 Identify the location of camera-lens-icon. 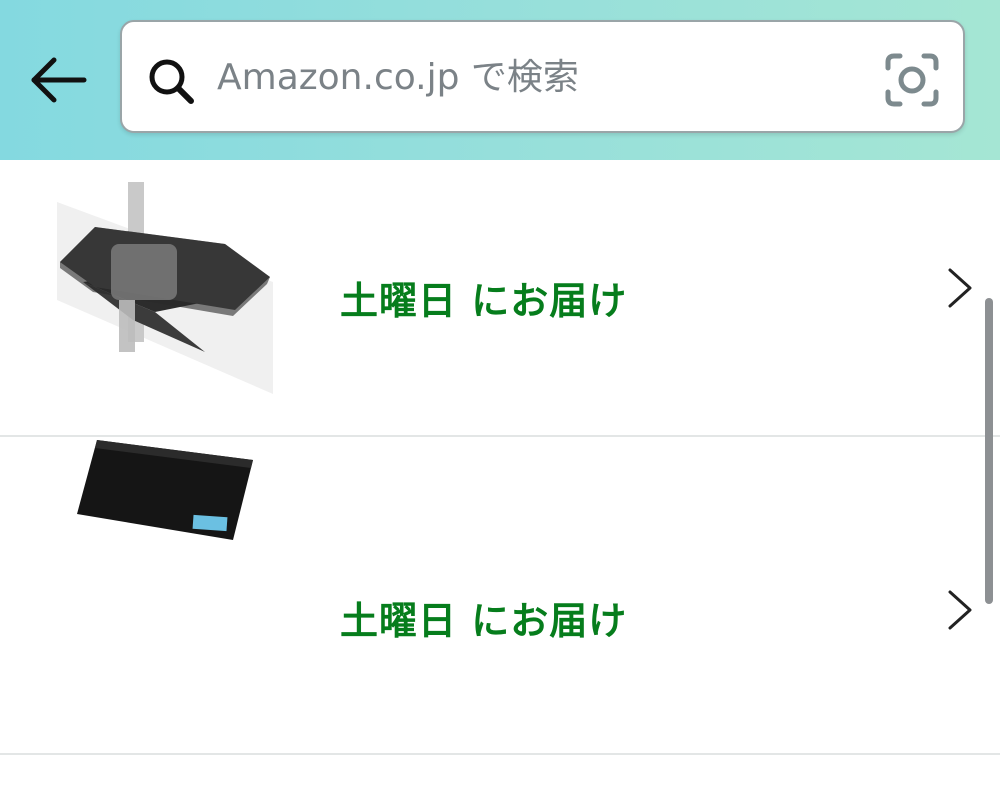
(912, 80).